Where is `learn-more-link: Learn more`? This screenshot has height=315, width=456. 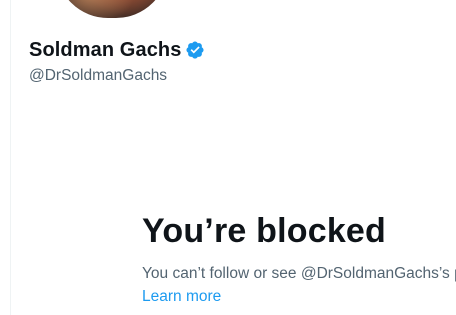 learn-more-link: Learn more is located at coordinates (181, 297).